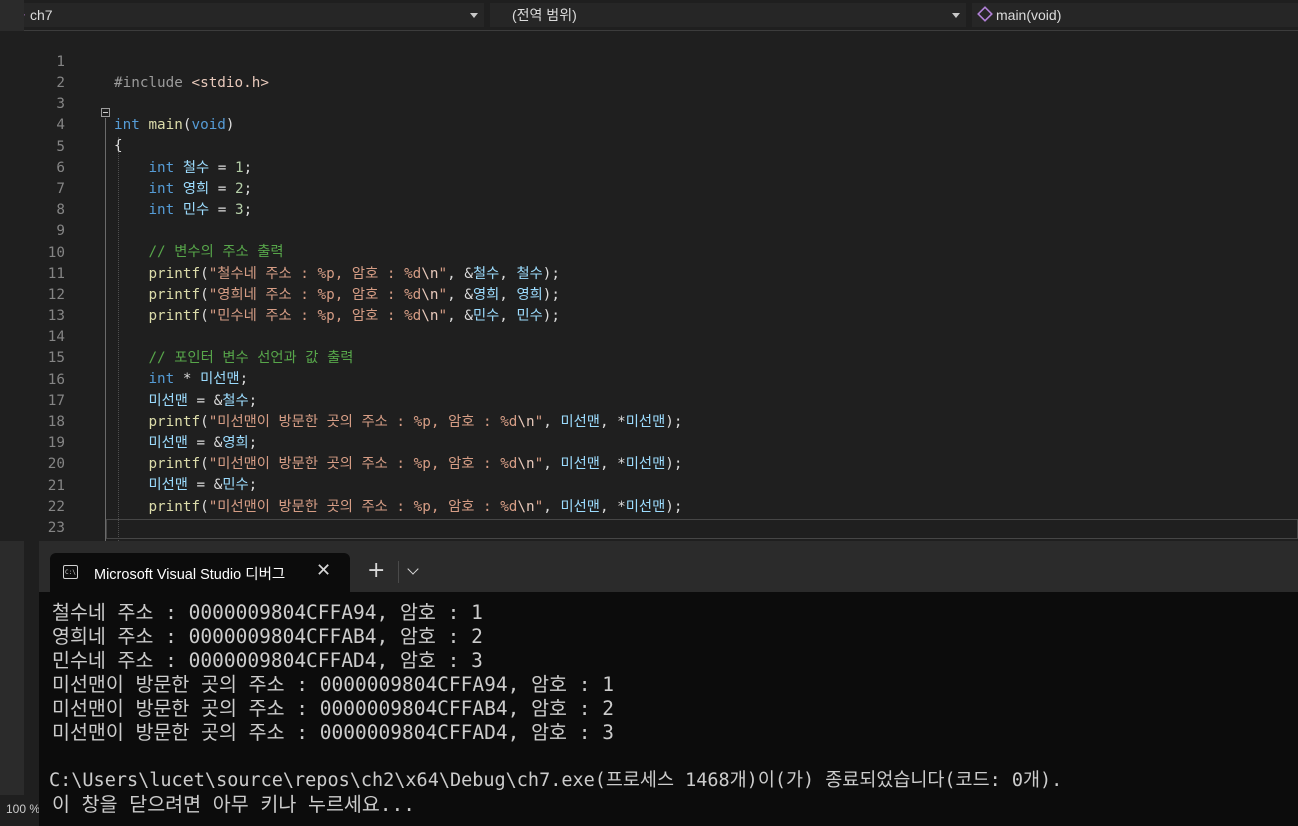 This screenshot has width=1298, height=826. I want to click on code-line: 14 // 포인터 변수 선언과 값 출력, so click(649, 336).